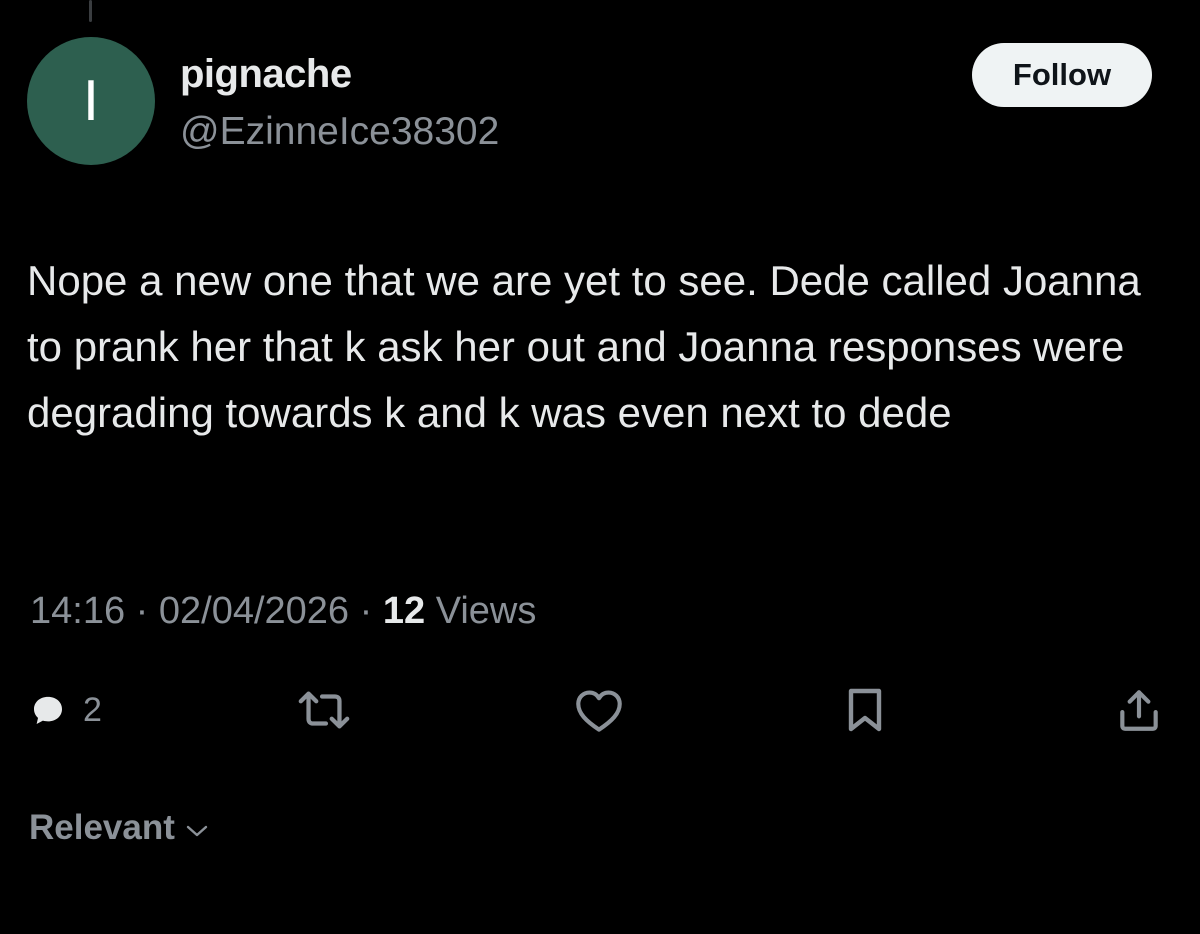 The width and height of the screenshot is (1200, 934). I want to click on retweet-arrows-icon, so click(324, 710).